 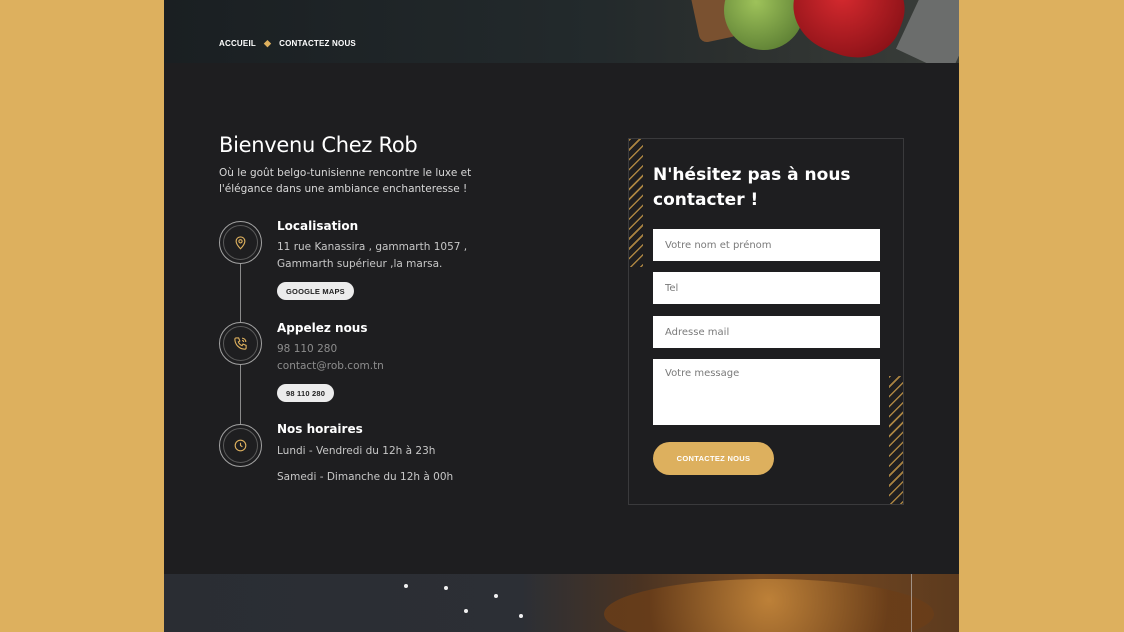 What do you see at coordinates (849, 31) in the screenshot?
I see `hero-image-pepper` at bounding box center [849, 31].